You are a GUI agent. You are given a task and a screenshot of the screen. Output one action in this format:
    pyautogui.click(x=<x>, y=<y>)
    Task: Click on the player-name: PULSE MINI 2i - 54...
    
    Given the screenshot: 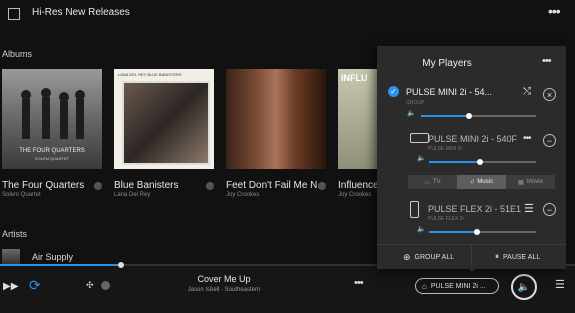 What is the action you would take?
    pyautogui.click(x=449, y=92)
    